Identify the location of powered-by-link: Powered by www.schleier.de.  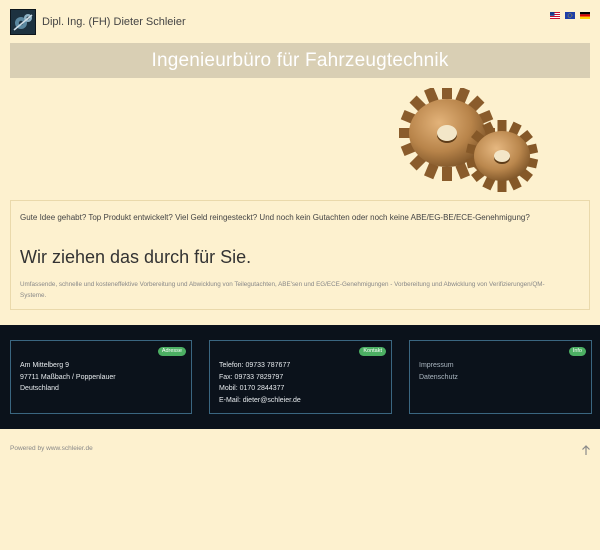
(51, 448).